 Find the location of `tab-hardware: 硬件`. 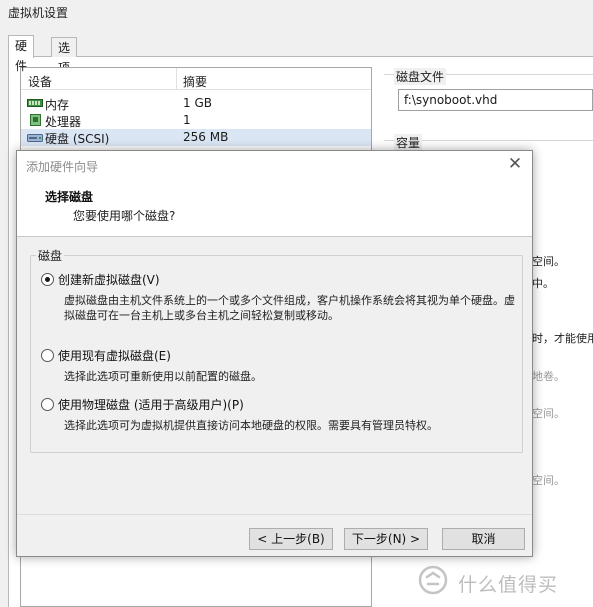

tab-hardware: 硬件 is located at coordinates (21, 54).